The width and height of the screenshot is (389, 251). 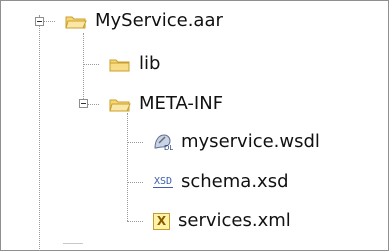 I want to click on tree-item-label: lib, so click(x=150, y=63).